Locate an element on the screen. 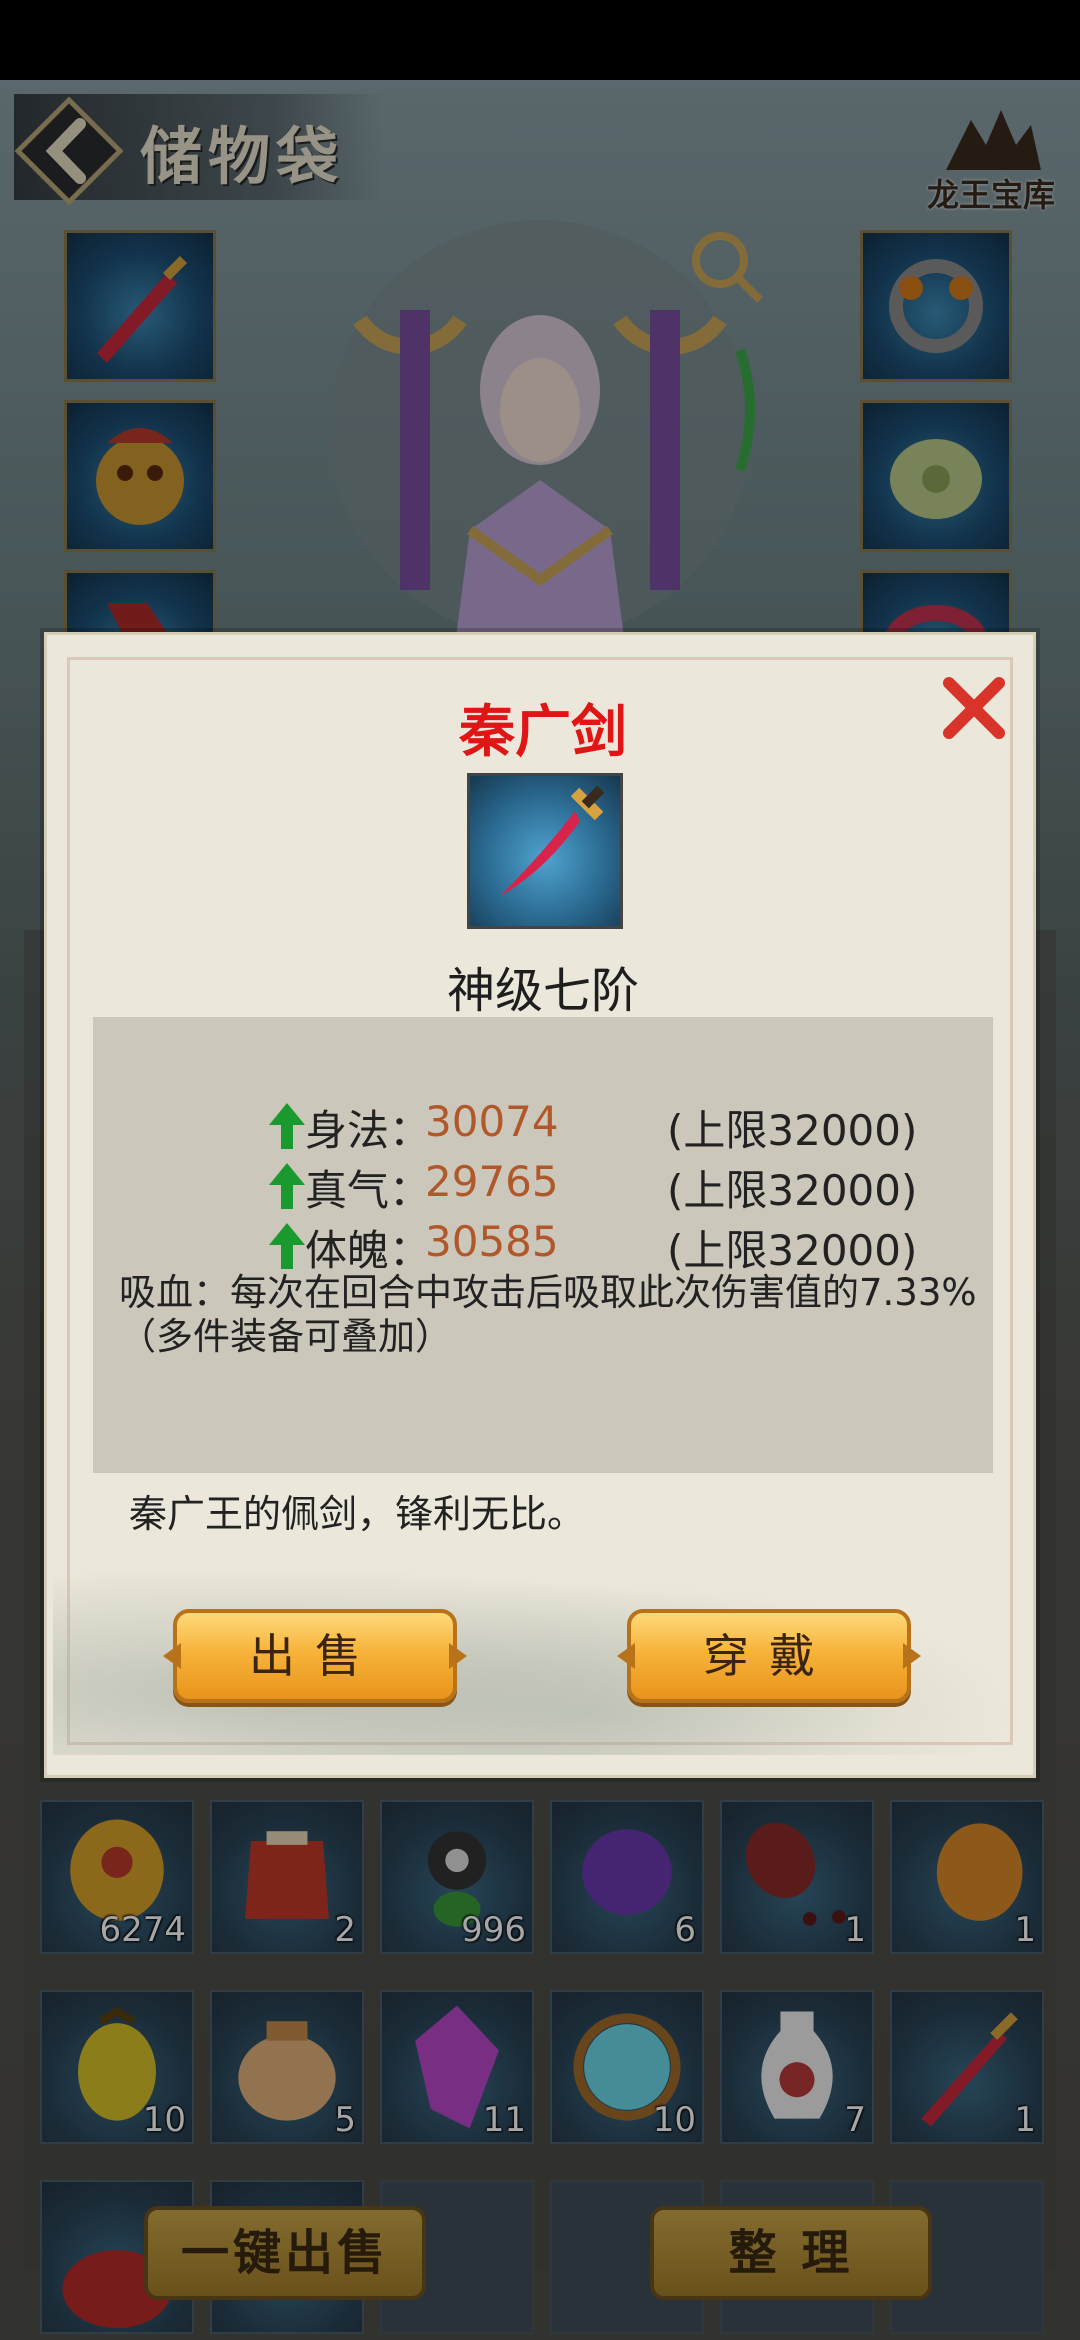  stat-row: 体魄： 30585 (上限32000) is located at coordinates (543, 1246).